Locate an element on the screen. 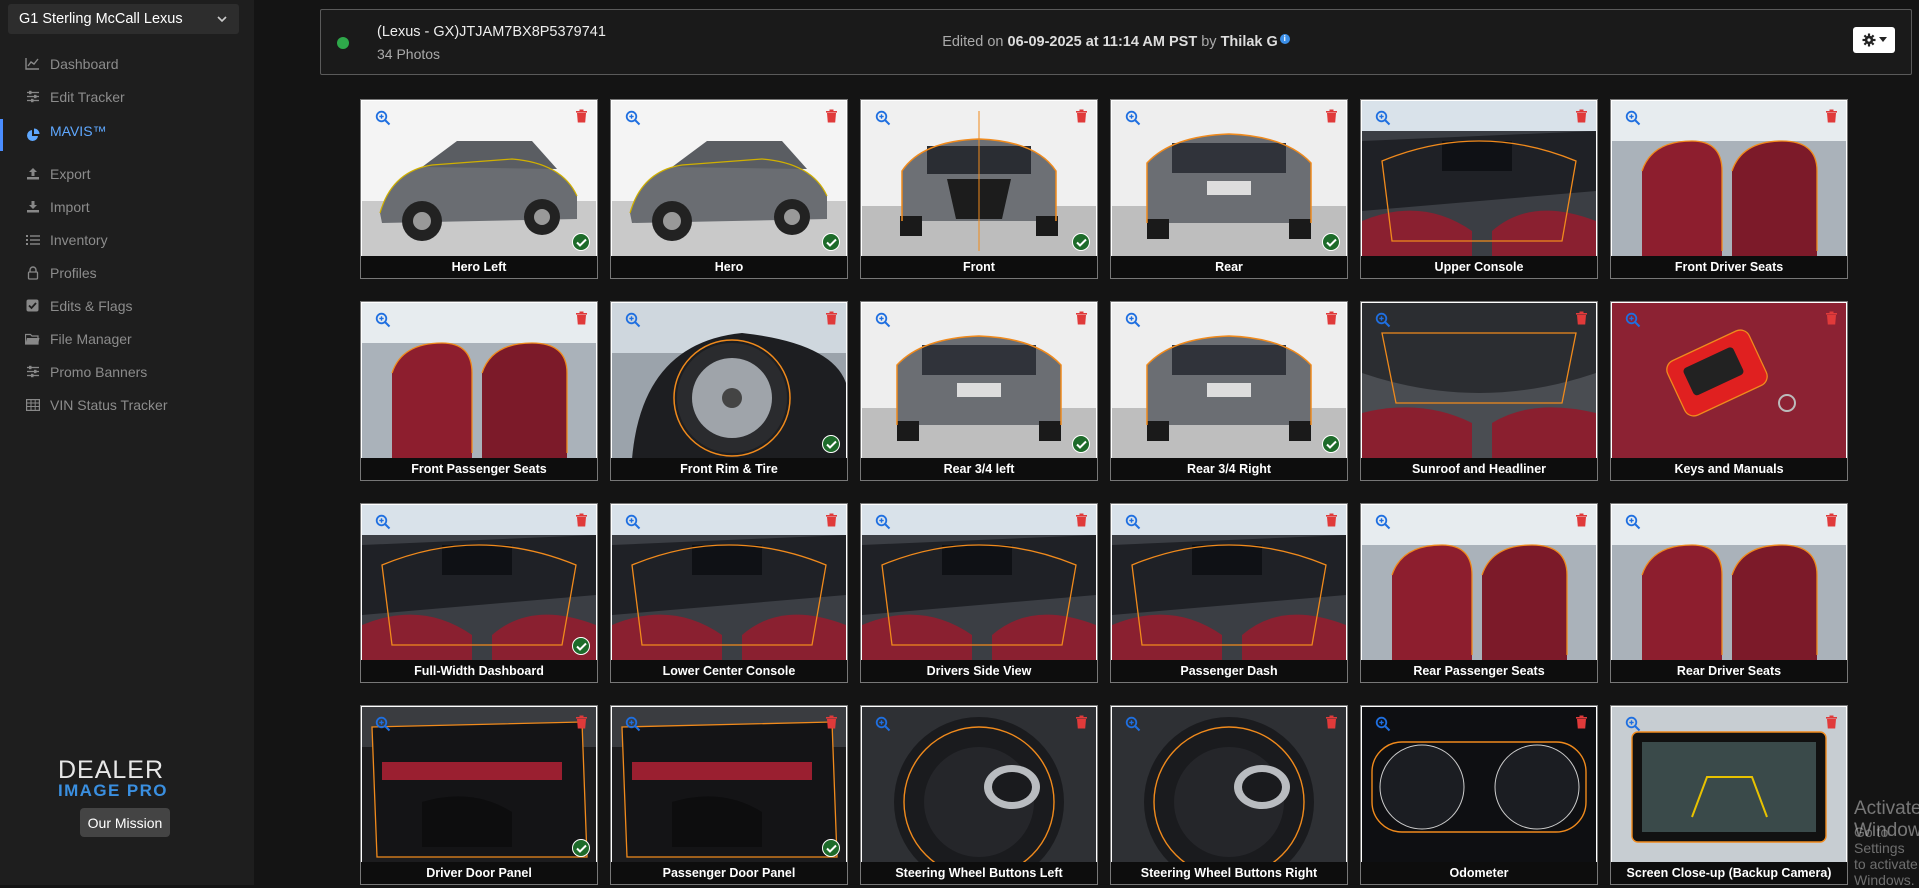 This screenshot has width=1919, height=888. sidebar-item-promo-banners: Promo Banners is located at coordinates (127, 371).